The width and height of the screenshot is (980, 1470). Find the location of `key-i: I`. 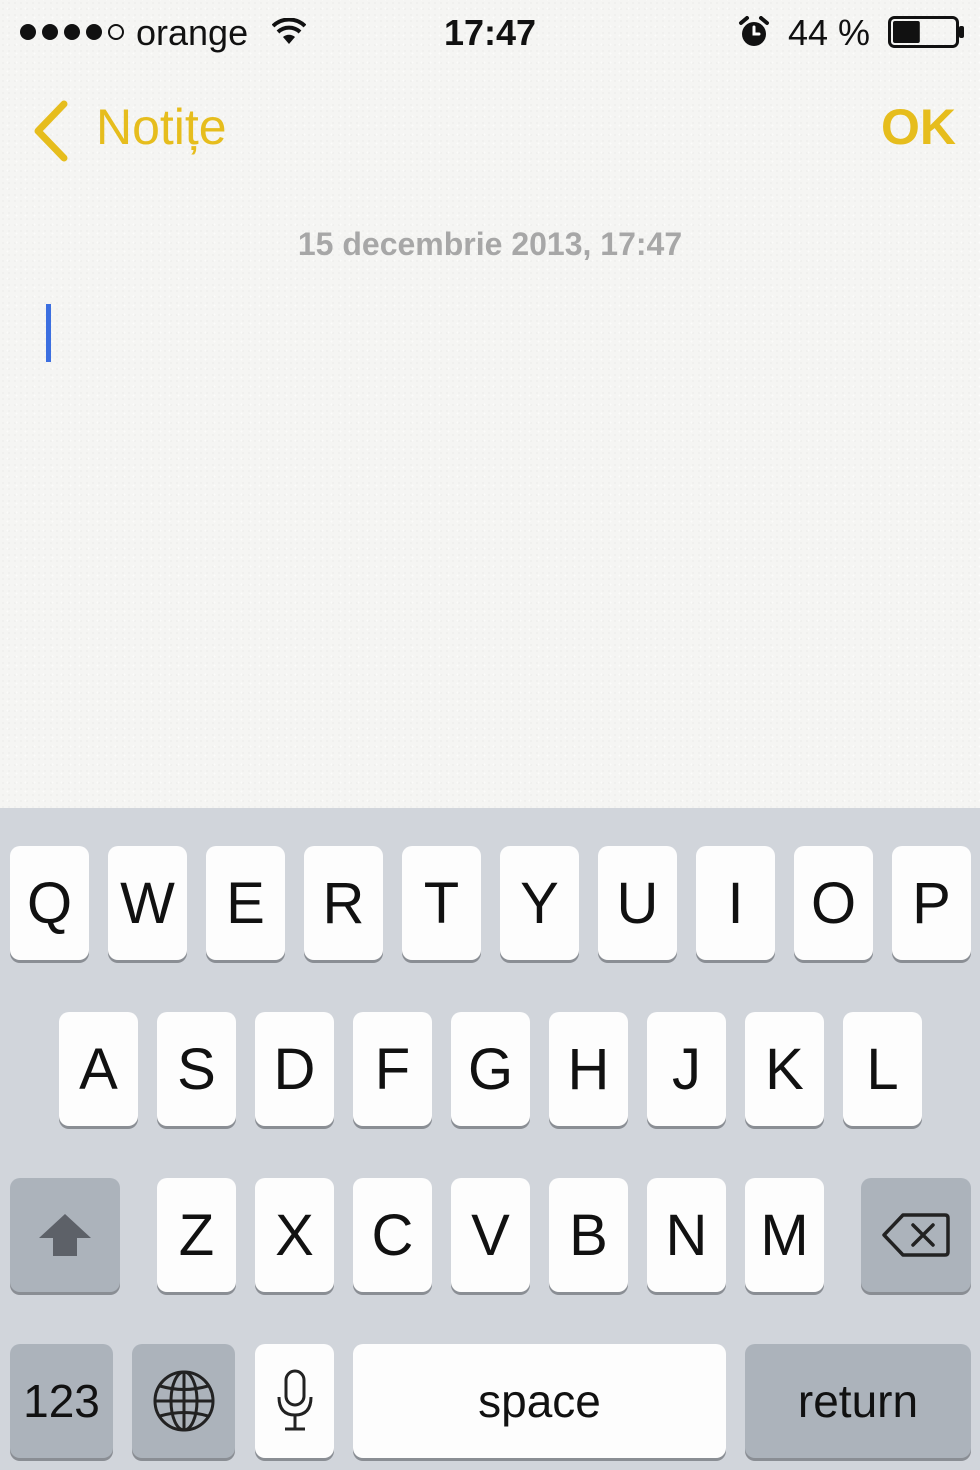

key-i: I is located at coordinates (735, 903).